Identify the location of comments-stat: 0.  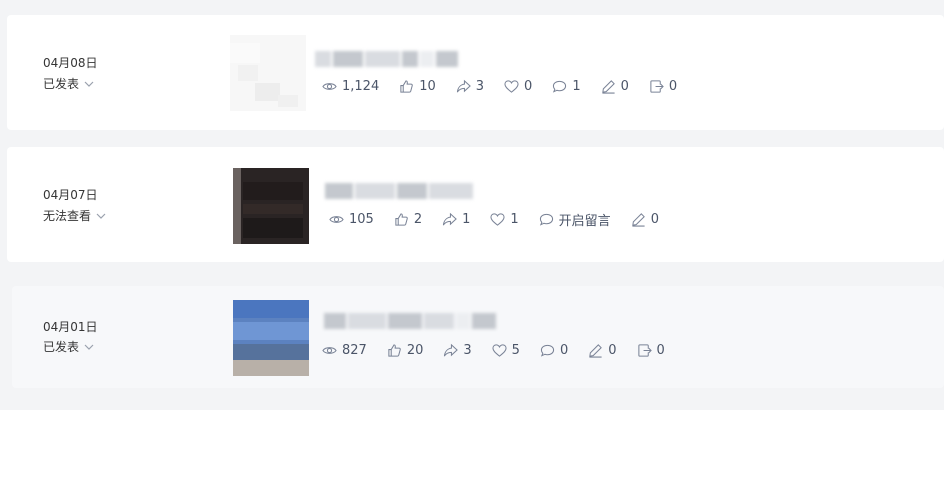
(554, 350).